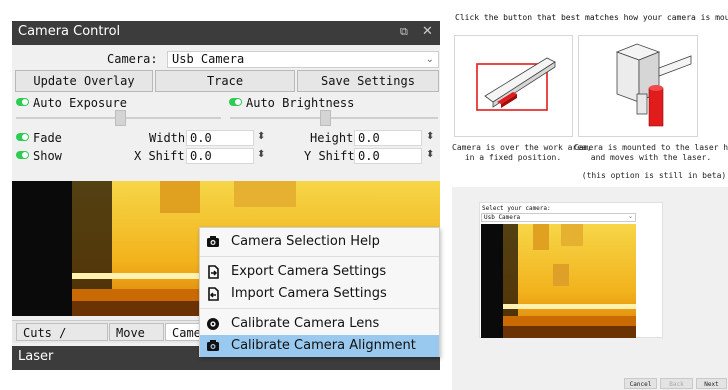 The height and width of the screenshot is (390, 728). What do you see at coordinates (47, 156) in the screenshot?
I see `show-label: Show` at bounding box center [47, 156].